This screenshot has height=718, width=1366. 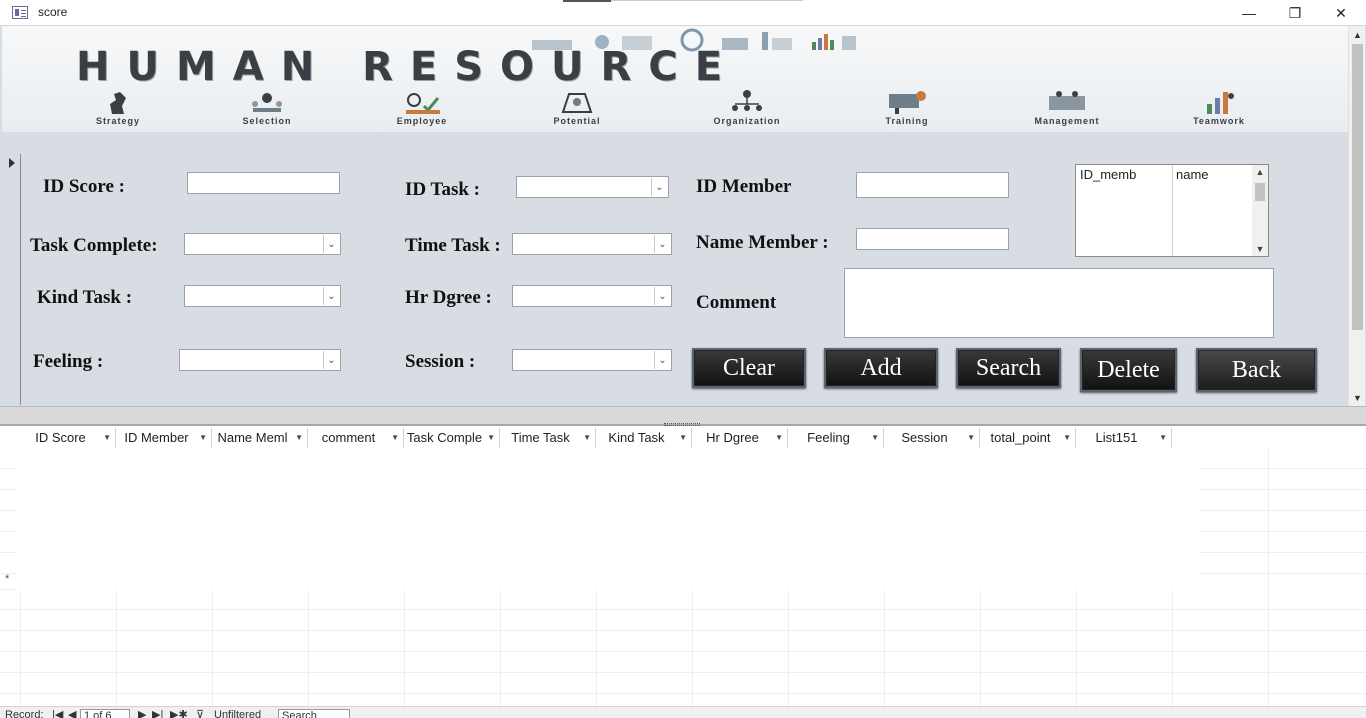 I want to click on kind-task-label: Kind Task :, so click(x=85, y=297).